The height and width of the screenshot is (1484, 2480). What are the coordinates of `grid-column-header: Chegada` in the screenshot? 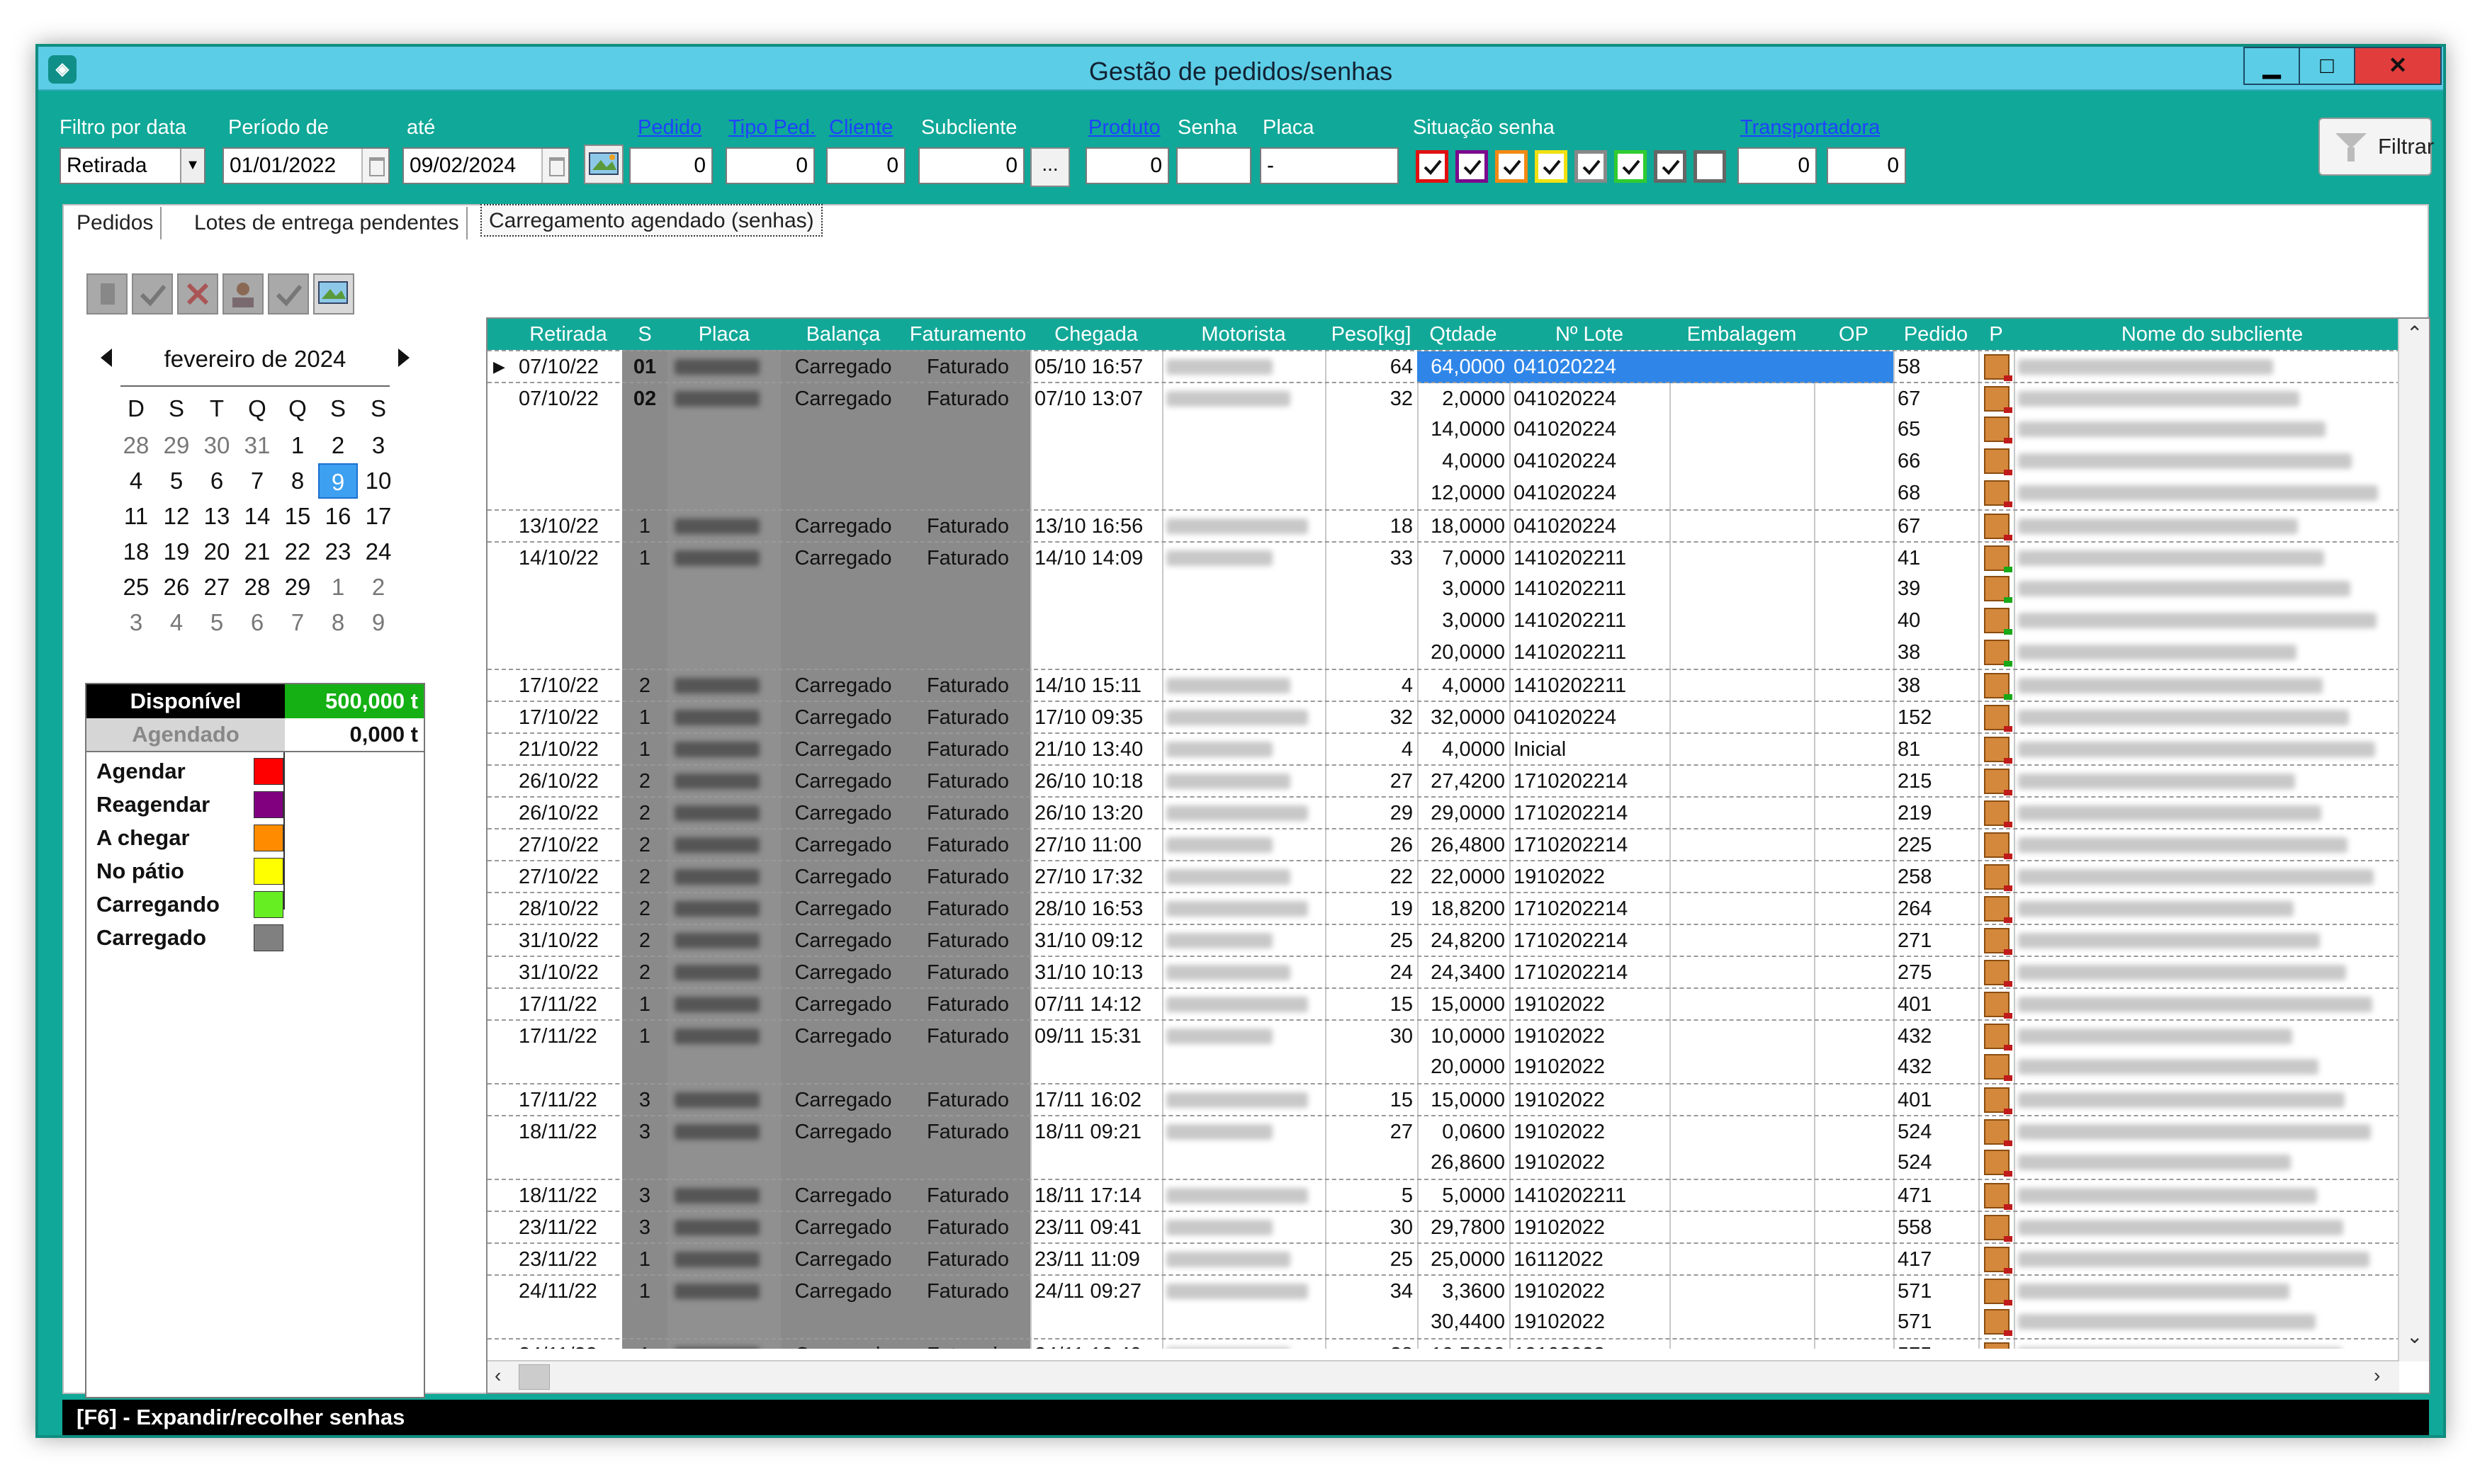 It's located at (1096, 334).